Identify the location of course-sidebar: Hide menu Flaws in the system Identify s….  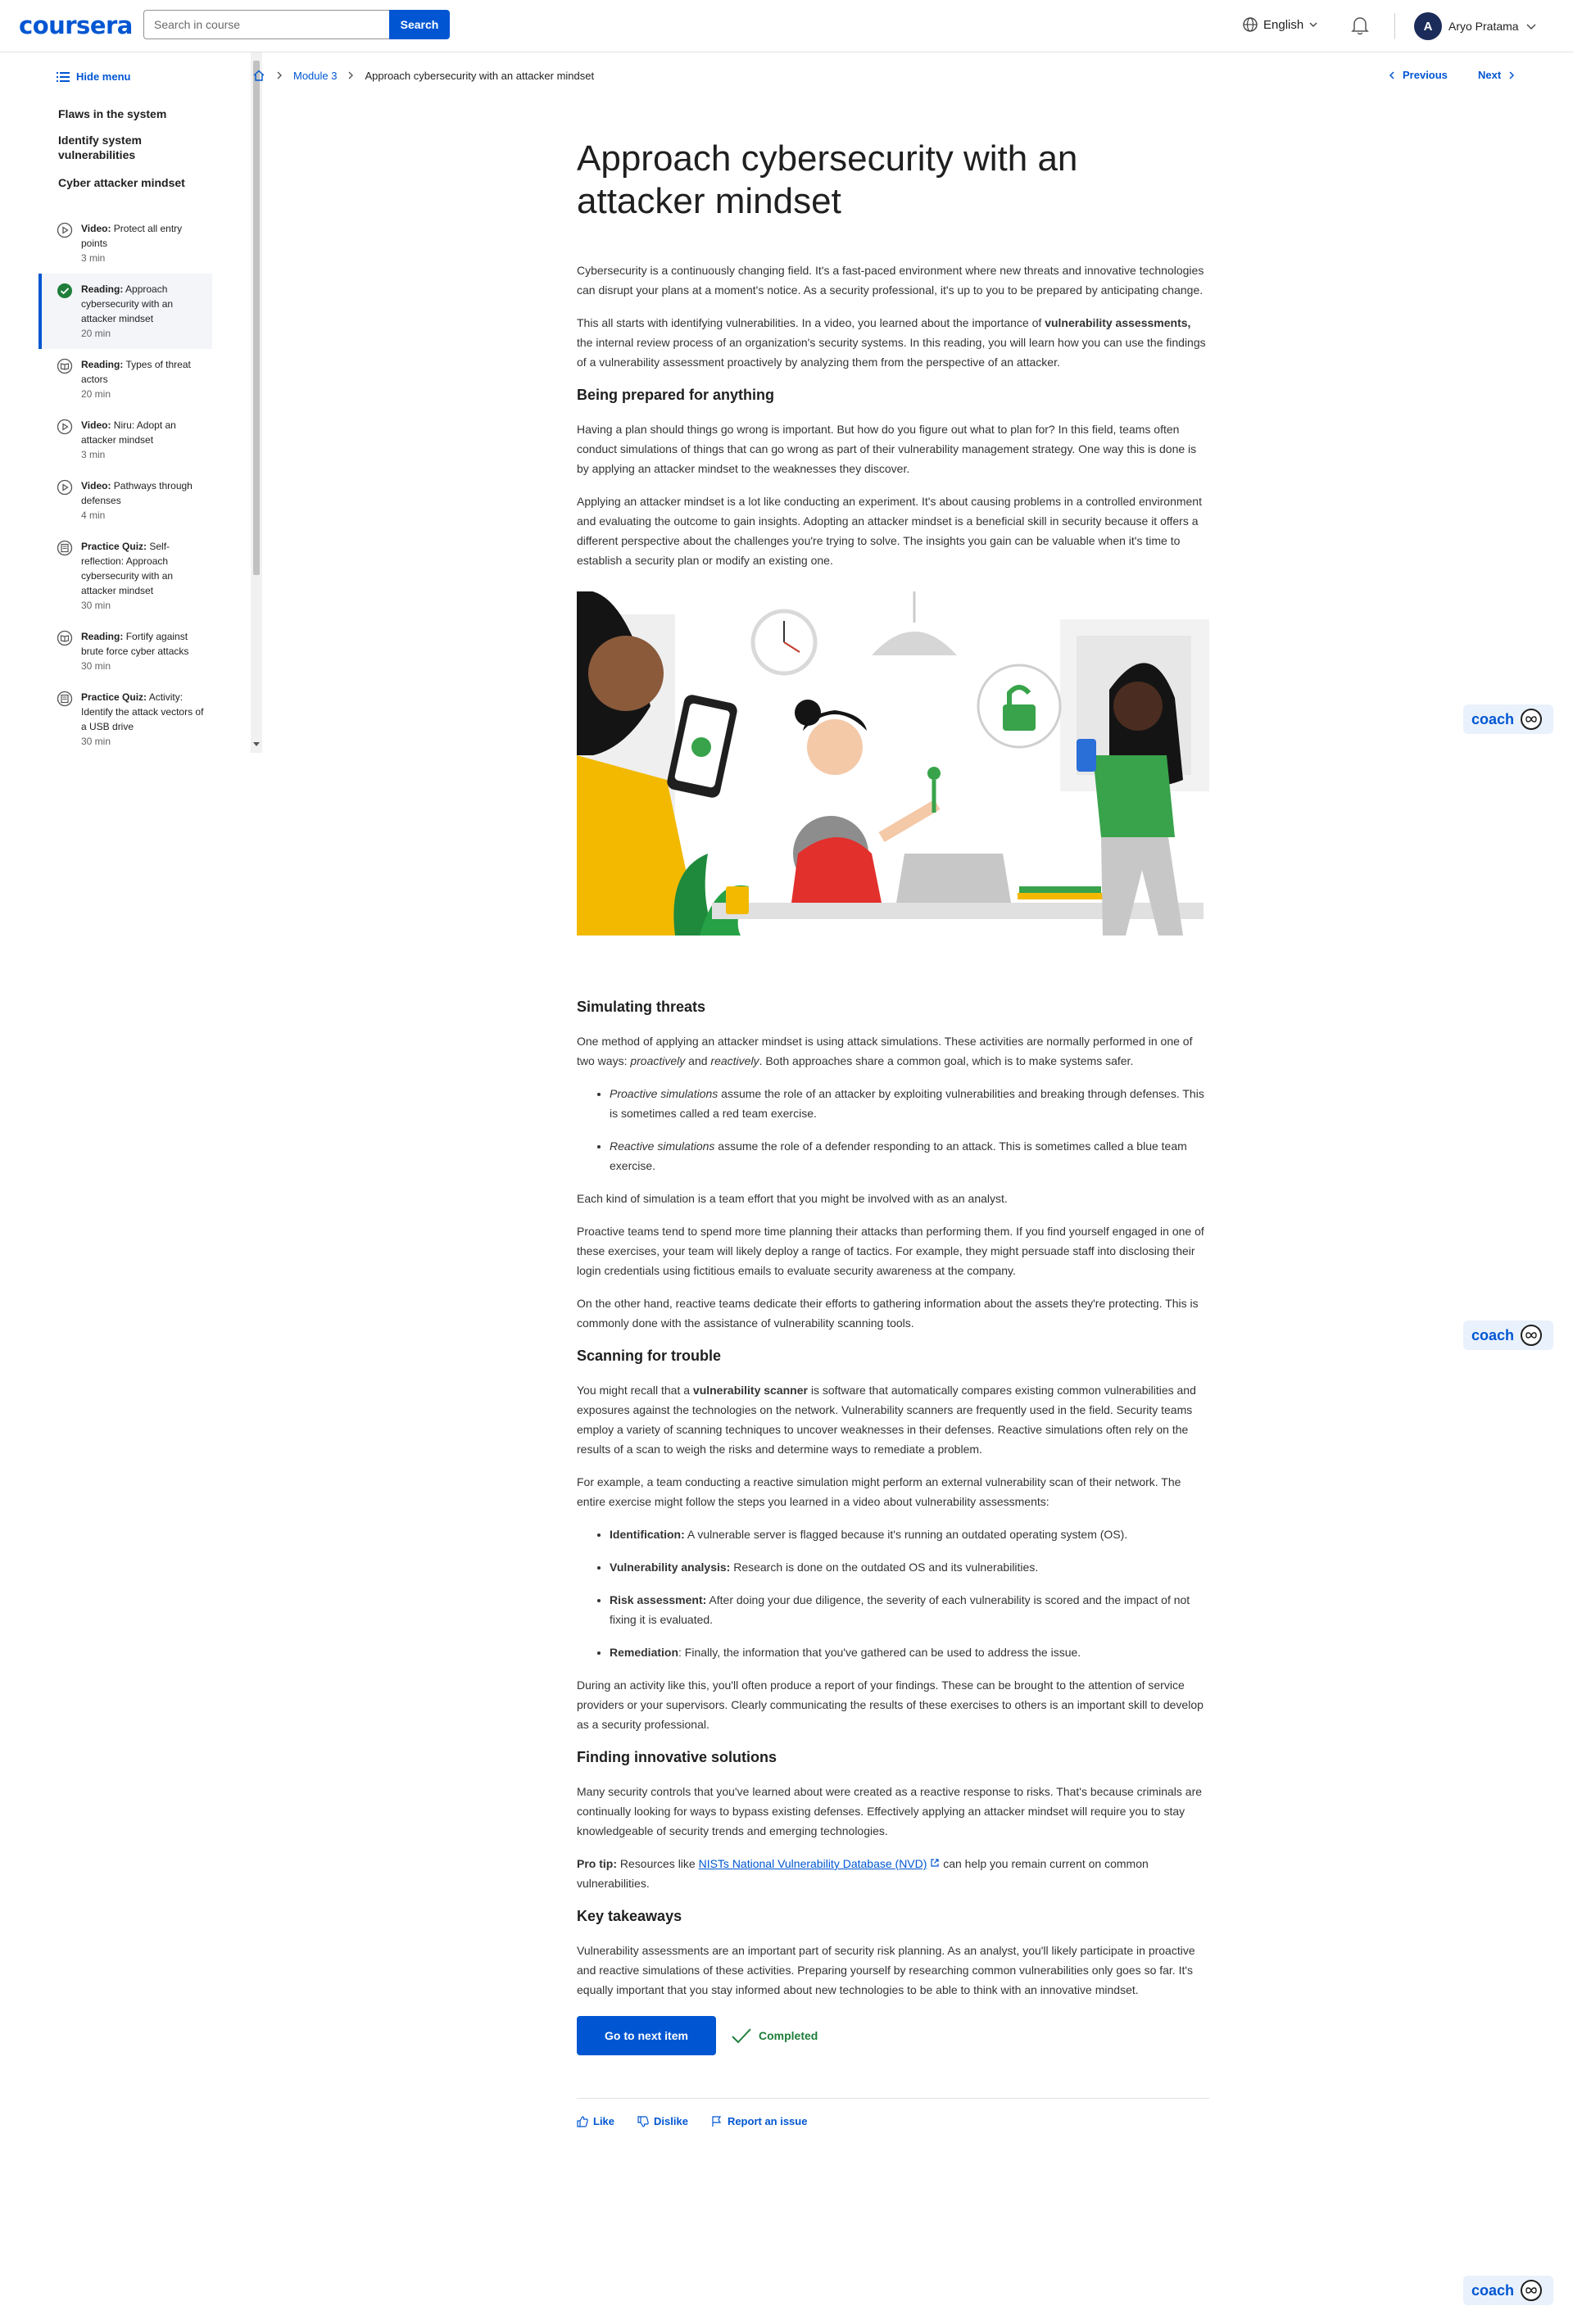
(150, 402).